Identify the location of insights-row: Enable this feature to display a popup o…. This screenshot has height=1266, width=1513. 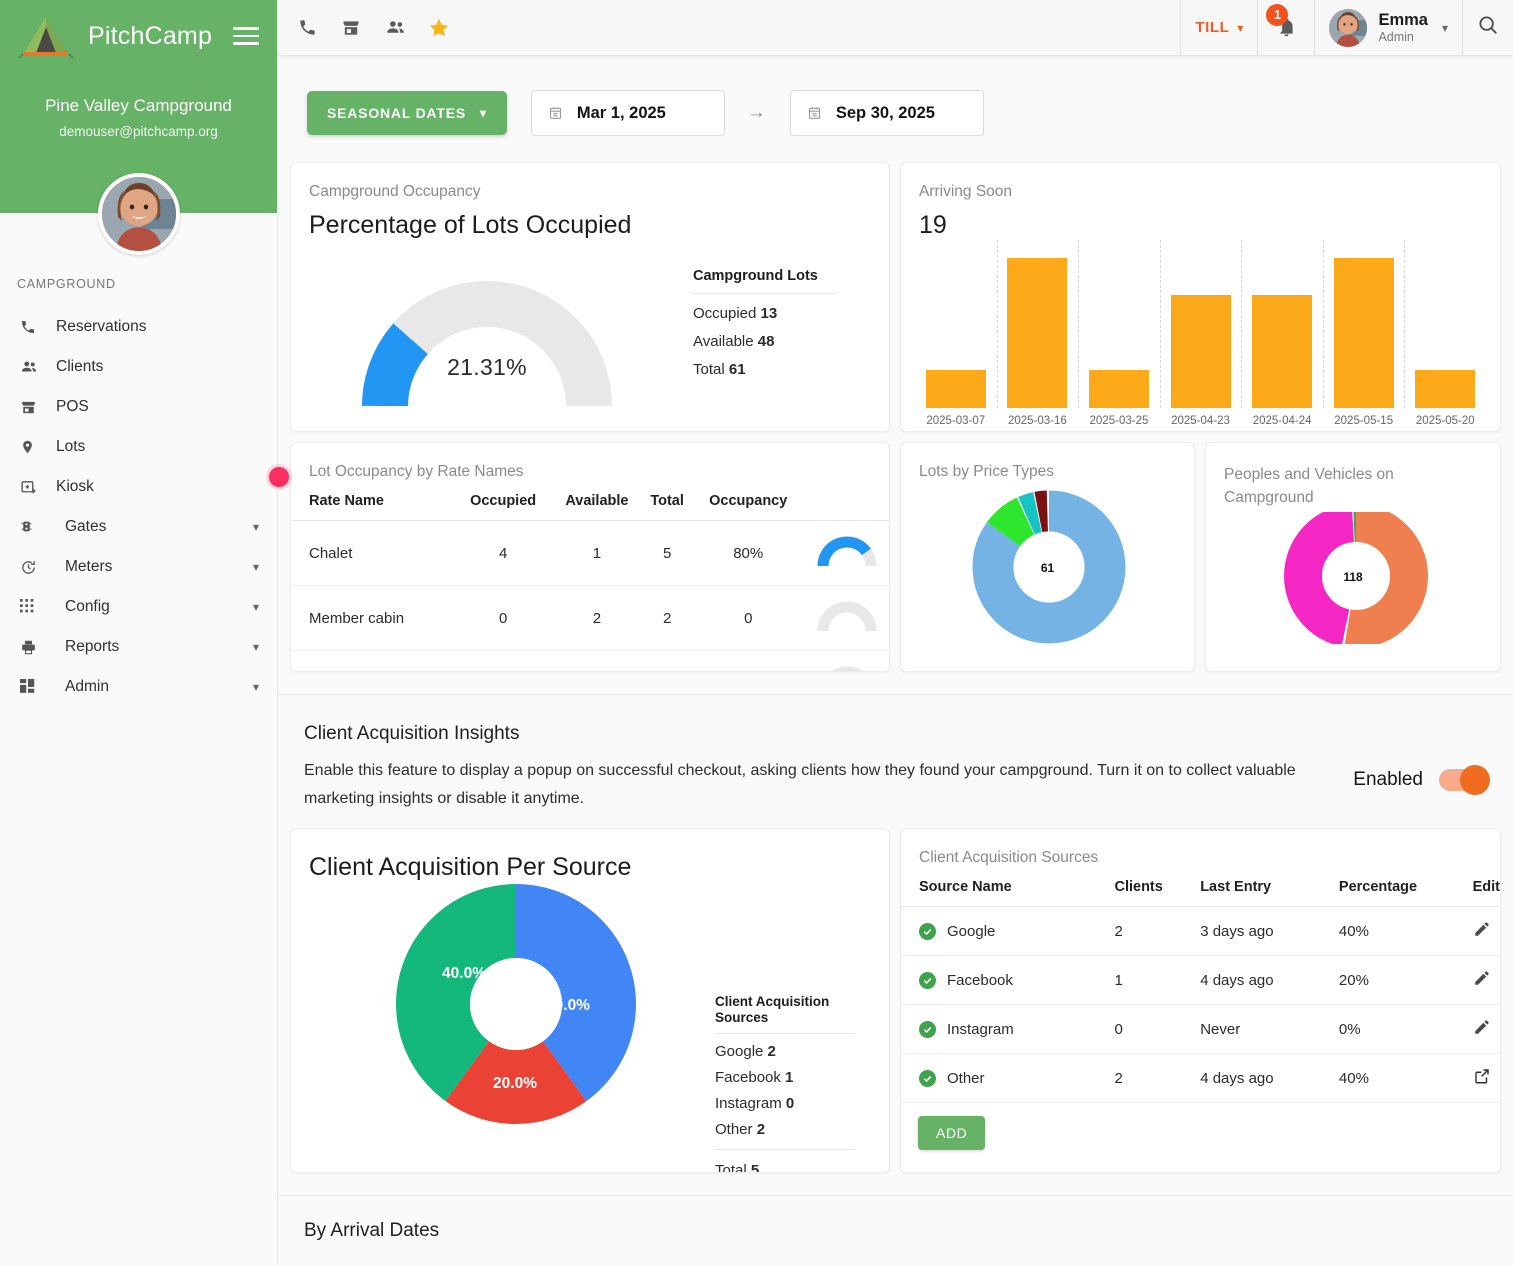
(897, 784).